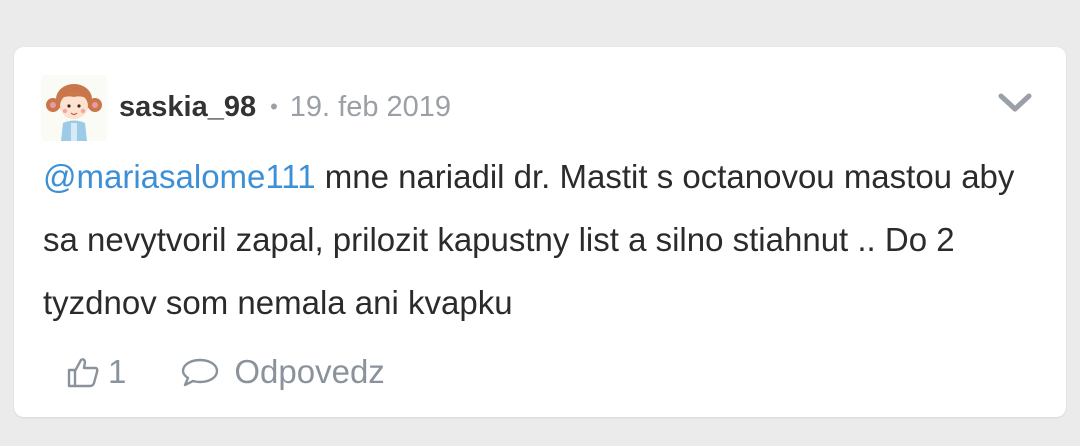  What do you see at coordinates (370, 106) in the screenshot?
I see `comment-date: 19. feb 2019` at bounding box center [370, 106].